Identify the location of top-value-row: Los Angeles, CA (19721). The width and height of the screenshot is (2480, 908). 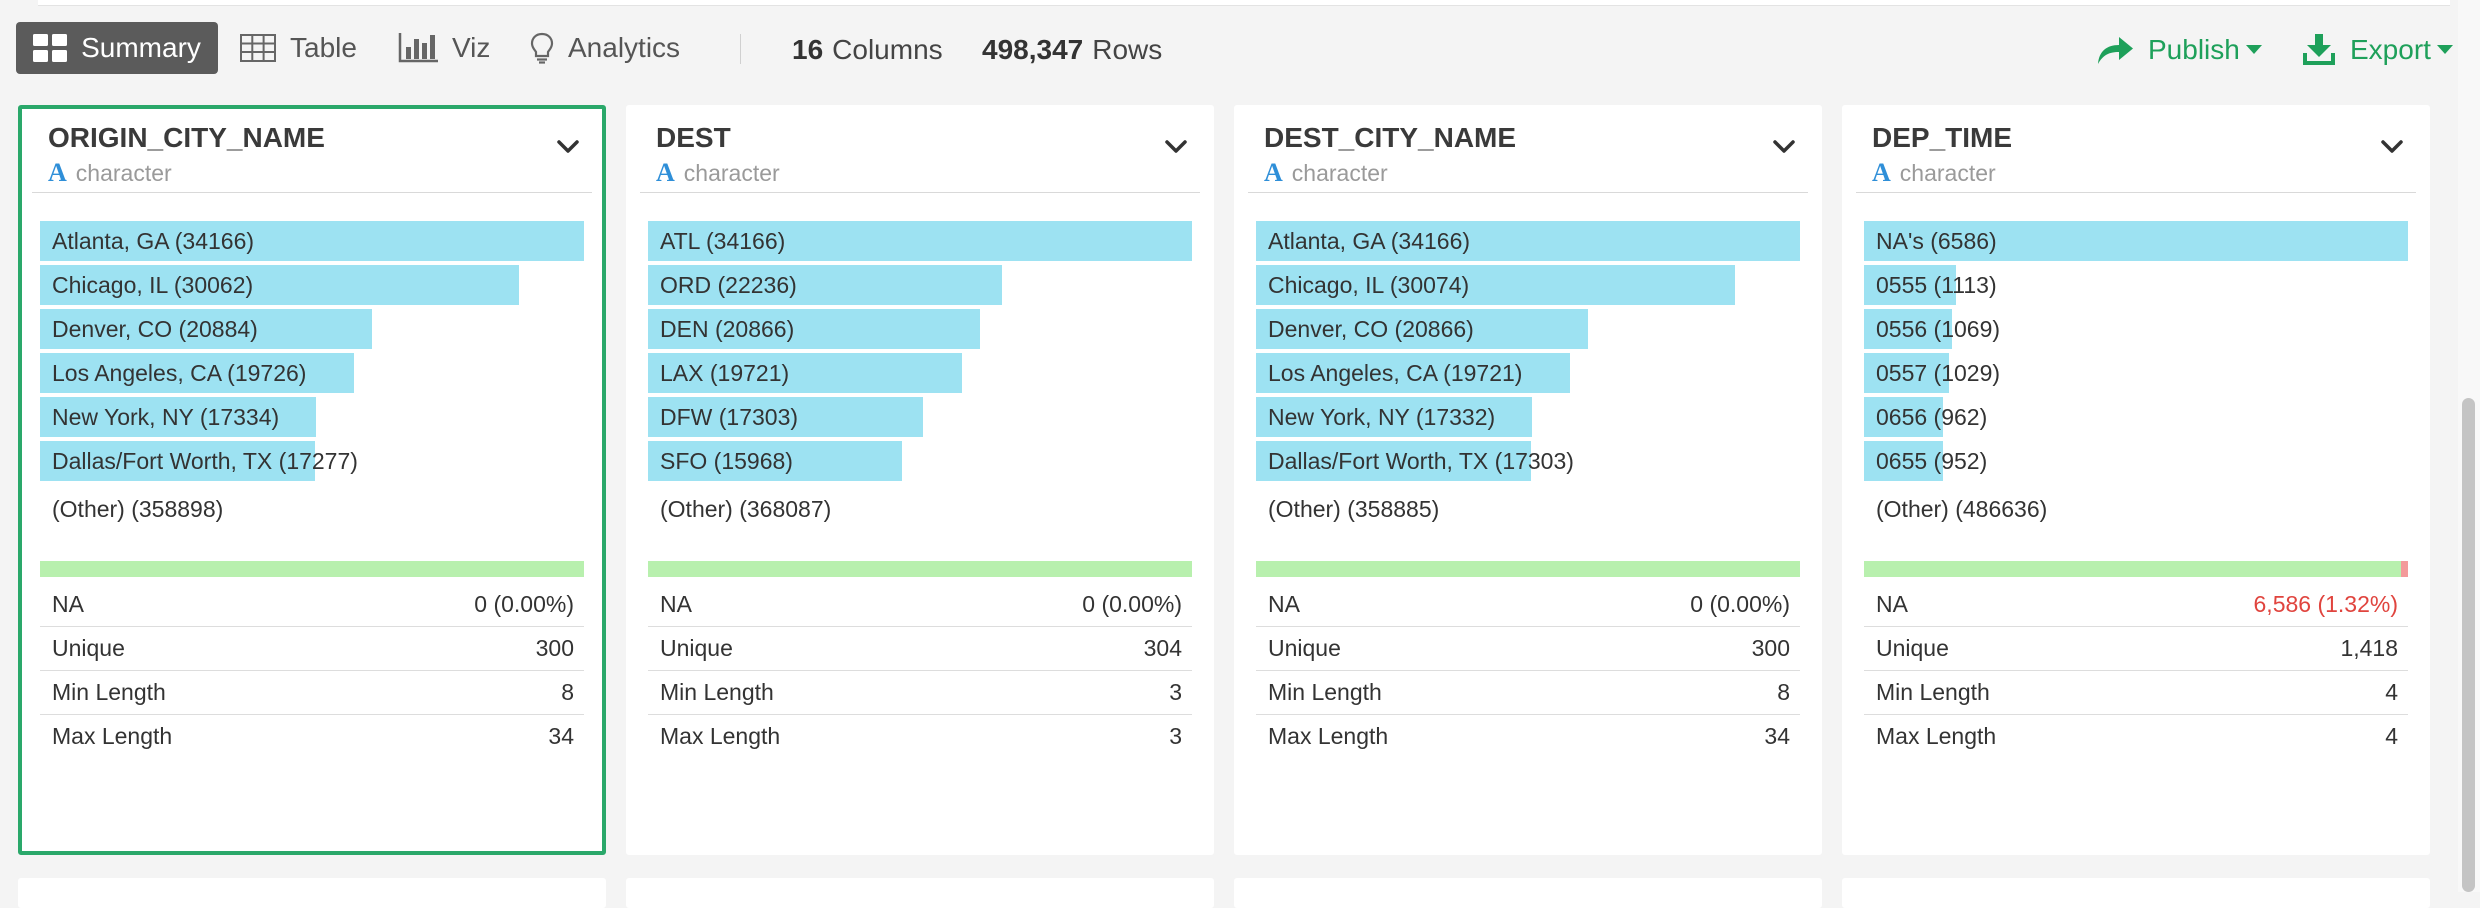
(1528, 373).